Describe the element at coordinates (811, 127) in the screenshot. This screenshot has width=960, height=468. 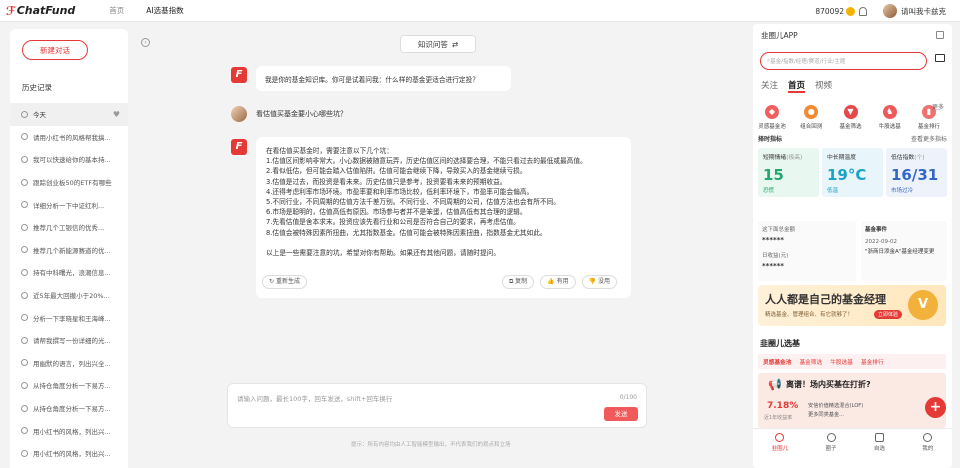
I see `quick-label: 组合回测` at that location.